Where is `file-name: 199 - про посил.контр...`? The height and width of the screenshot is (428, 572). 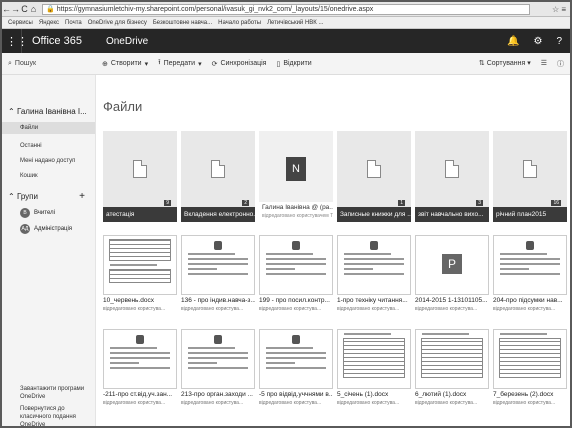
file-name: 199 - про посил.контр... is located at coordinates (294, 300).